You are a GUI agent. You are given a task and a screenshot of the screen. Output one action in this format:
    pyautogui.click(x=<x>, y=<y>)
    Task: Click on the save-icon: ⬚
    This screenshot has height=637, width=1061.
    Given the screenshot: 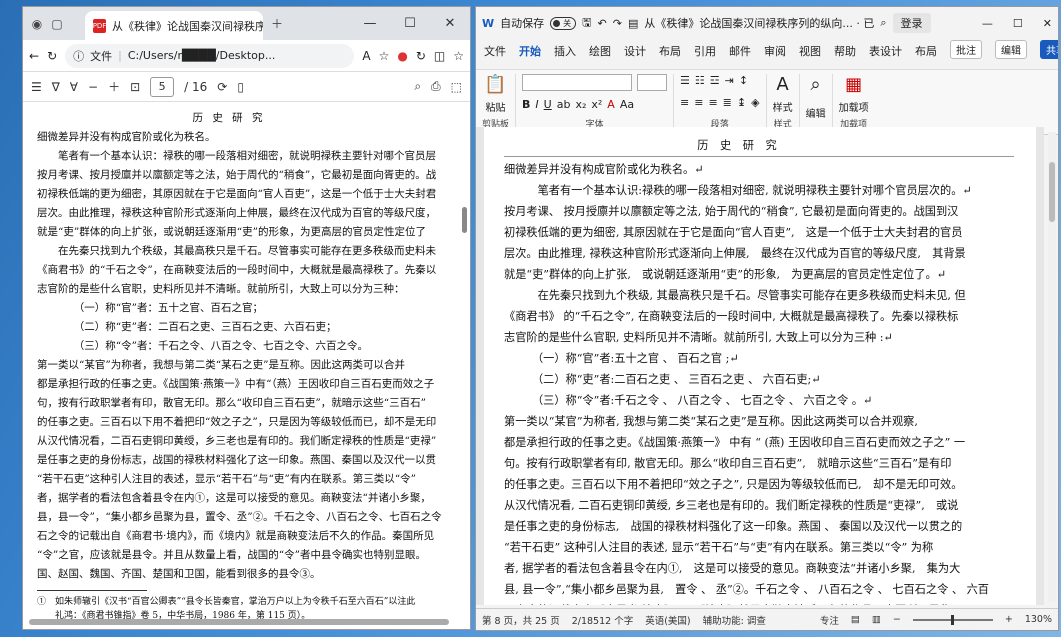 What is the action you would take?
    pyautogui.click(x=456, y=87)
    